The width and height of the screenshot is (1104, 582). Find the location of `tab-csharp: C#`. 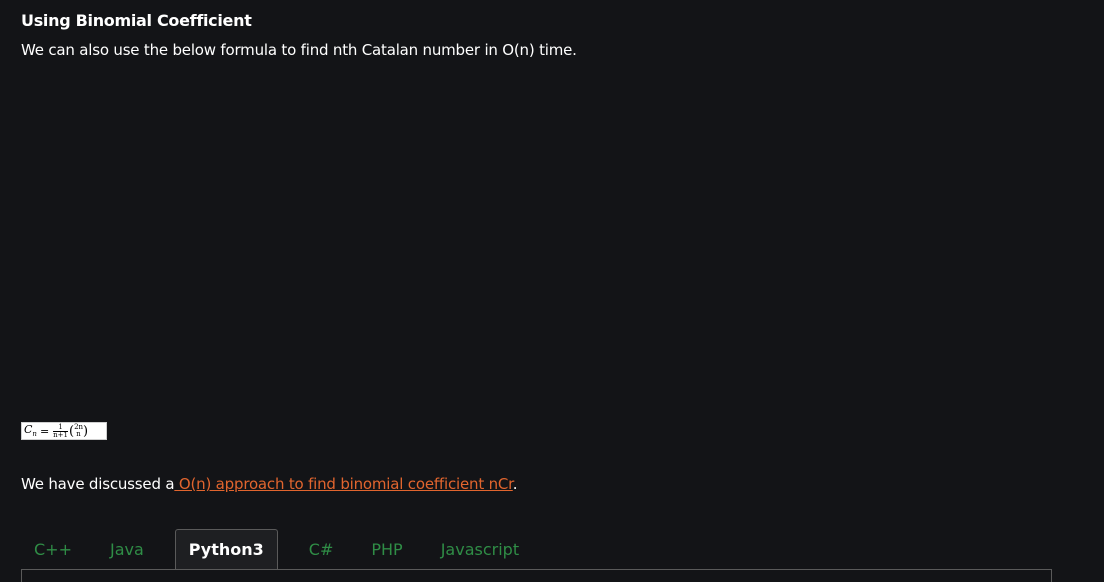

tab-csharp: C# is located at coordinates (321, 549).